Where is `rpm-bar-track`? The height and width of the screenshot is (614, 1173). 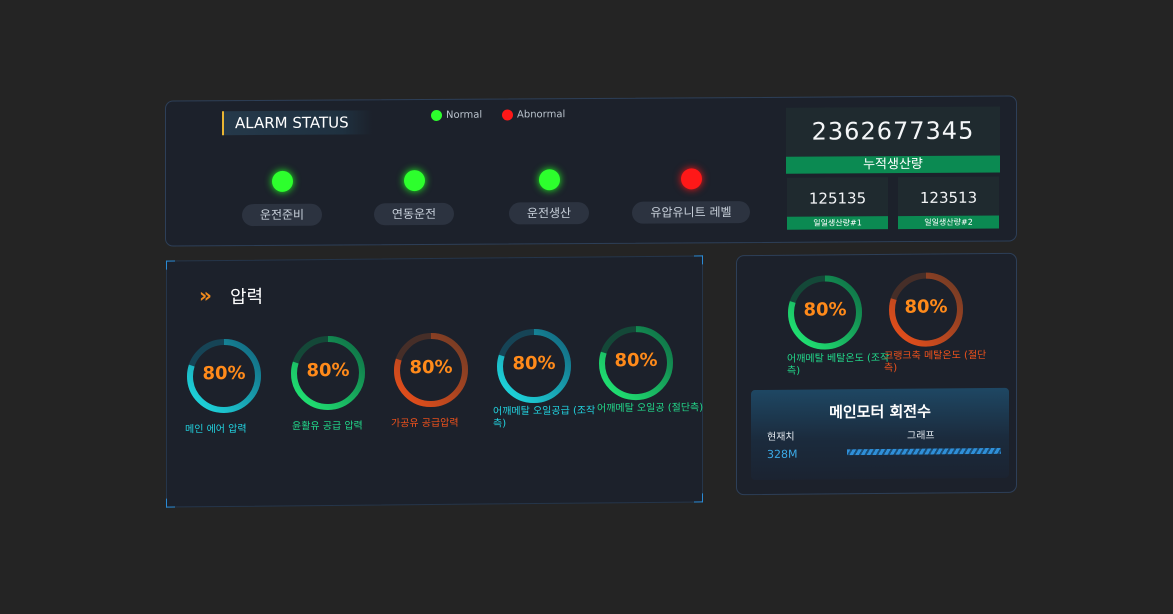 rpm-bar-track is located at coordinates (924, 451).